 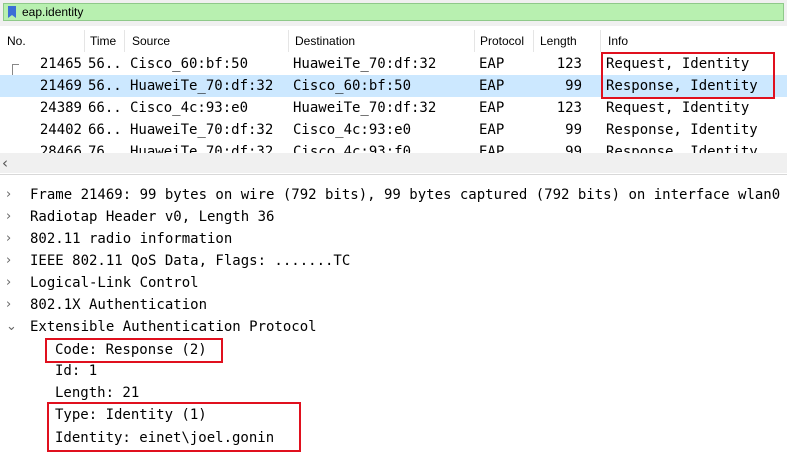 What do you see at coordinates (352, 86) in the screenshot?
I see `packet-destination: Cisco_60:bf:50` at bounding box center [352, 86].